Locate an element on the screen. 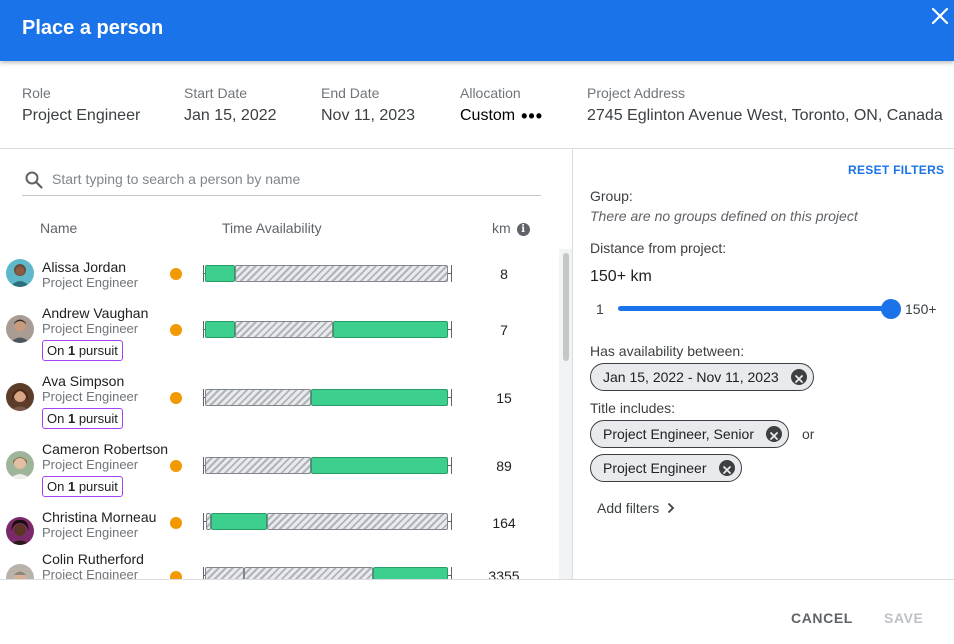  name-column-header: Name is located at coordinates (58, 228).